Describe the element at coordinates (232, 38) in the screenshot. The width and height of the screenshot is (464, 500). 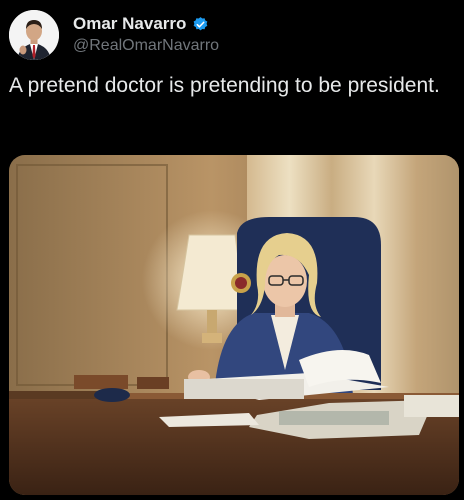
I see `tweet-header: Omar Navarro @RealOmarNavarro` at that location.